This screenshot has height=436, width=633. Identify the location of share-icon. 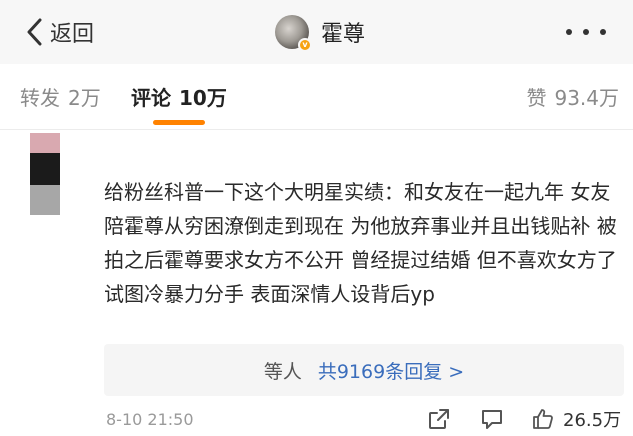
(439, 419).